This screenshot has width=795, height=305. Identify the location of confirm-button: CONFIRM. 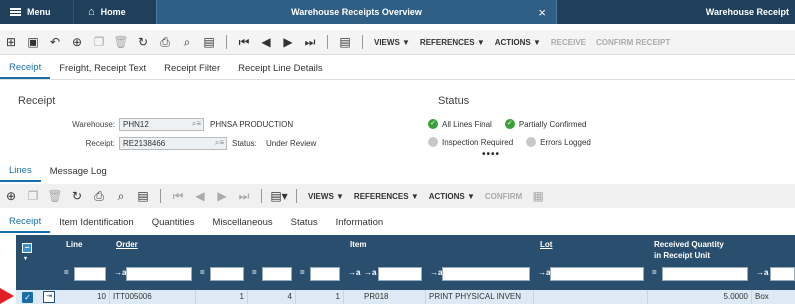
(503, 196).